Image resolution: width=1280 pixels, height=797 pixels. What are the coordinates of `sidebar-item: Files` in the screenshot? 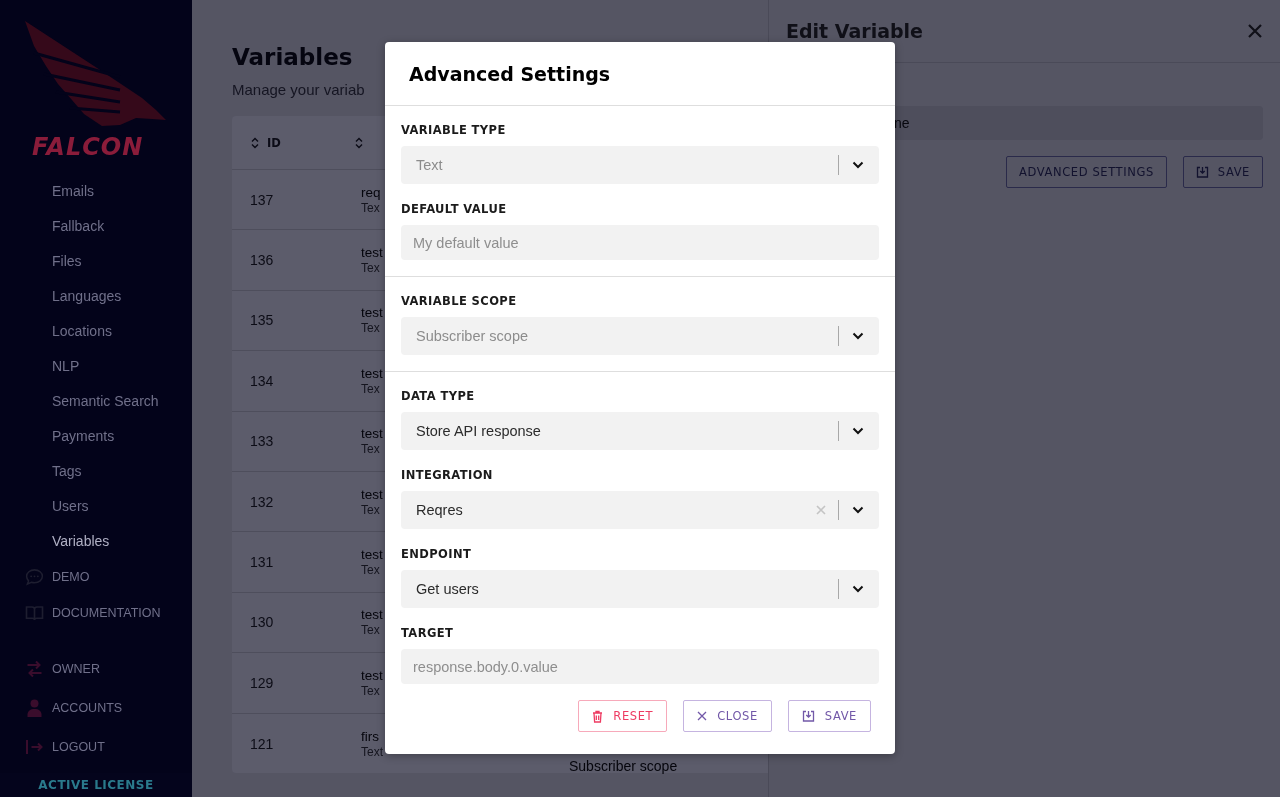 It's located at (122, 261).